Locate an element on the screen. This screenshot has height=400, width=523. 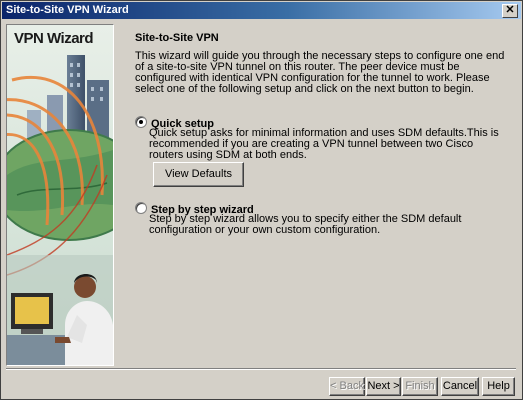
finish-button: Finish is located at coordinates (420, 386).